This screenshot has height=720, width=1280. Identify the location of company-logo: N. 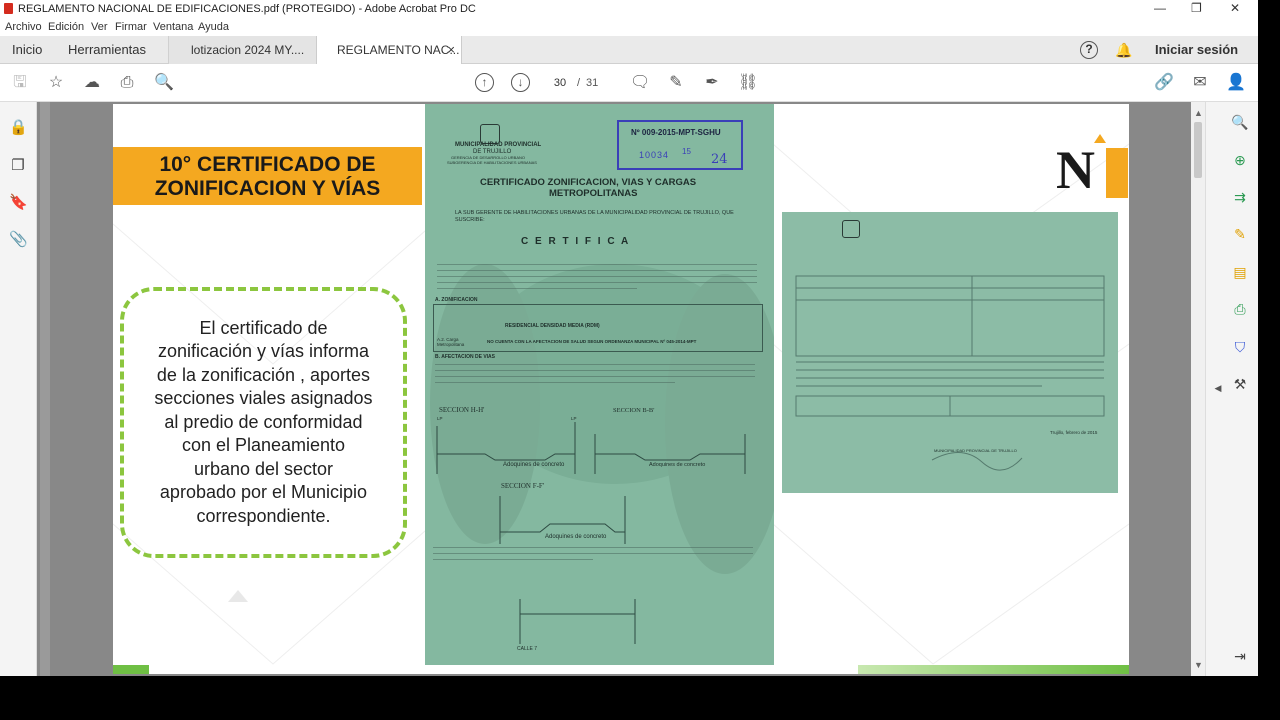
(1092, 167).